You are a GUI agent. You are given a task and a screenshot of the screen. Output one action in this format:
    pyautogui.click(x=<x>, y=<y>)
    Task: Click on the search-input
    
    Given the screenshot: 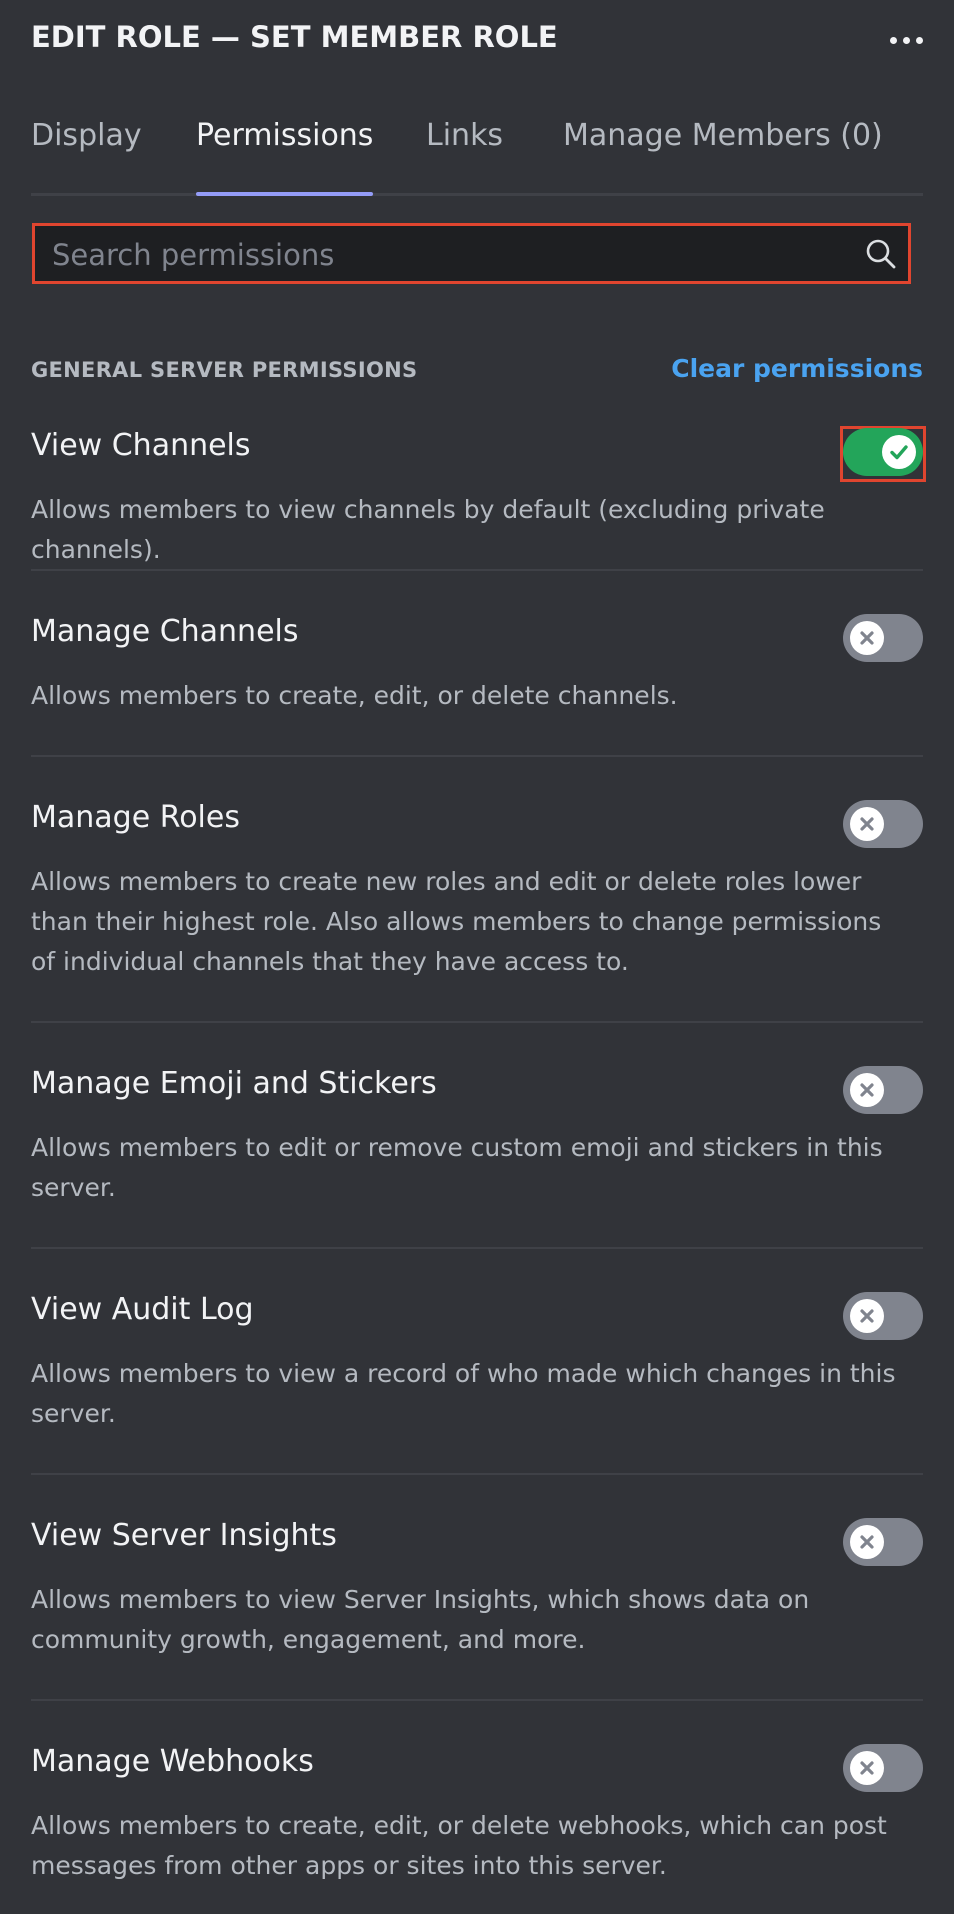 What is the action you would take?
    pyautogui.click(x=452, y=254)
    